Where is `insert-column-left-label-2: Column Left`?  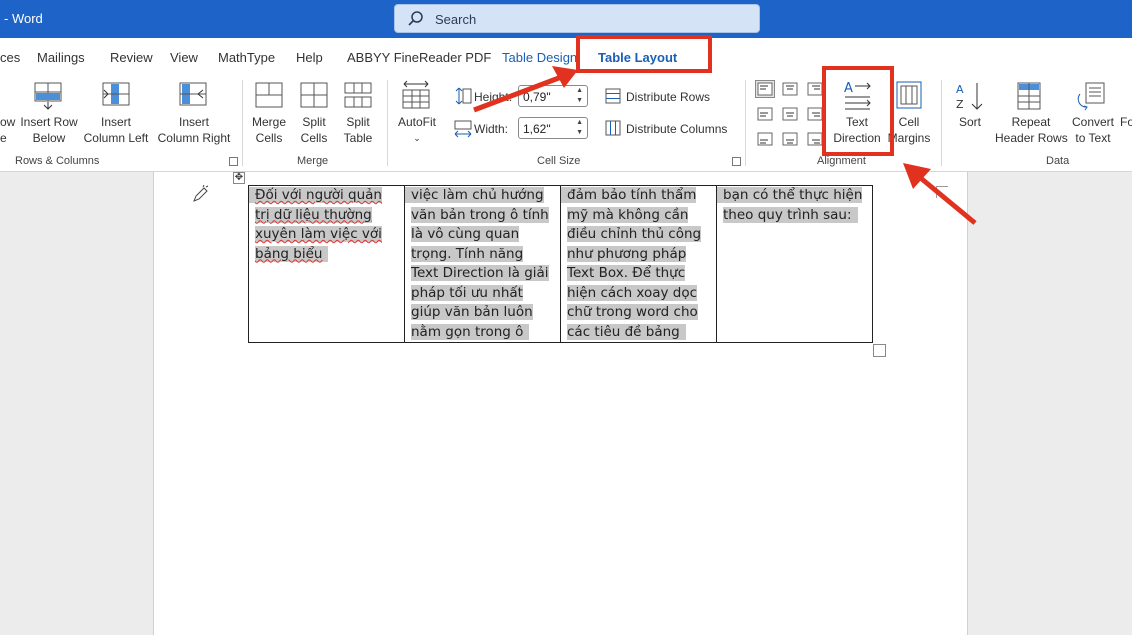
insert-column-left-label-2: Column Left is located at coordinates (116, 138).